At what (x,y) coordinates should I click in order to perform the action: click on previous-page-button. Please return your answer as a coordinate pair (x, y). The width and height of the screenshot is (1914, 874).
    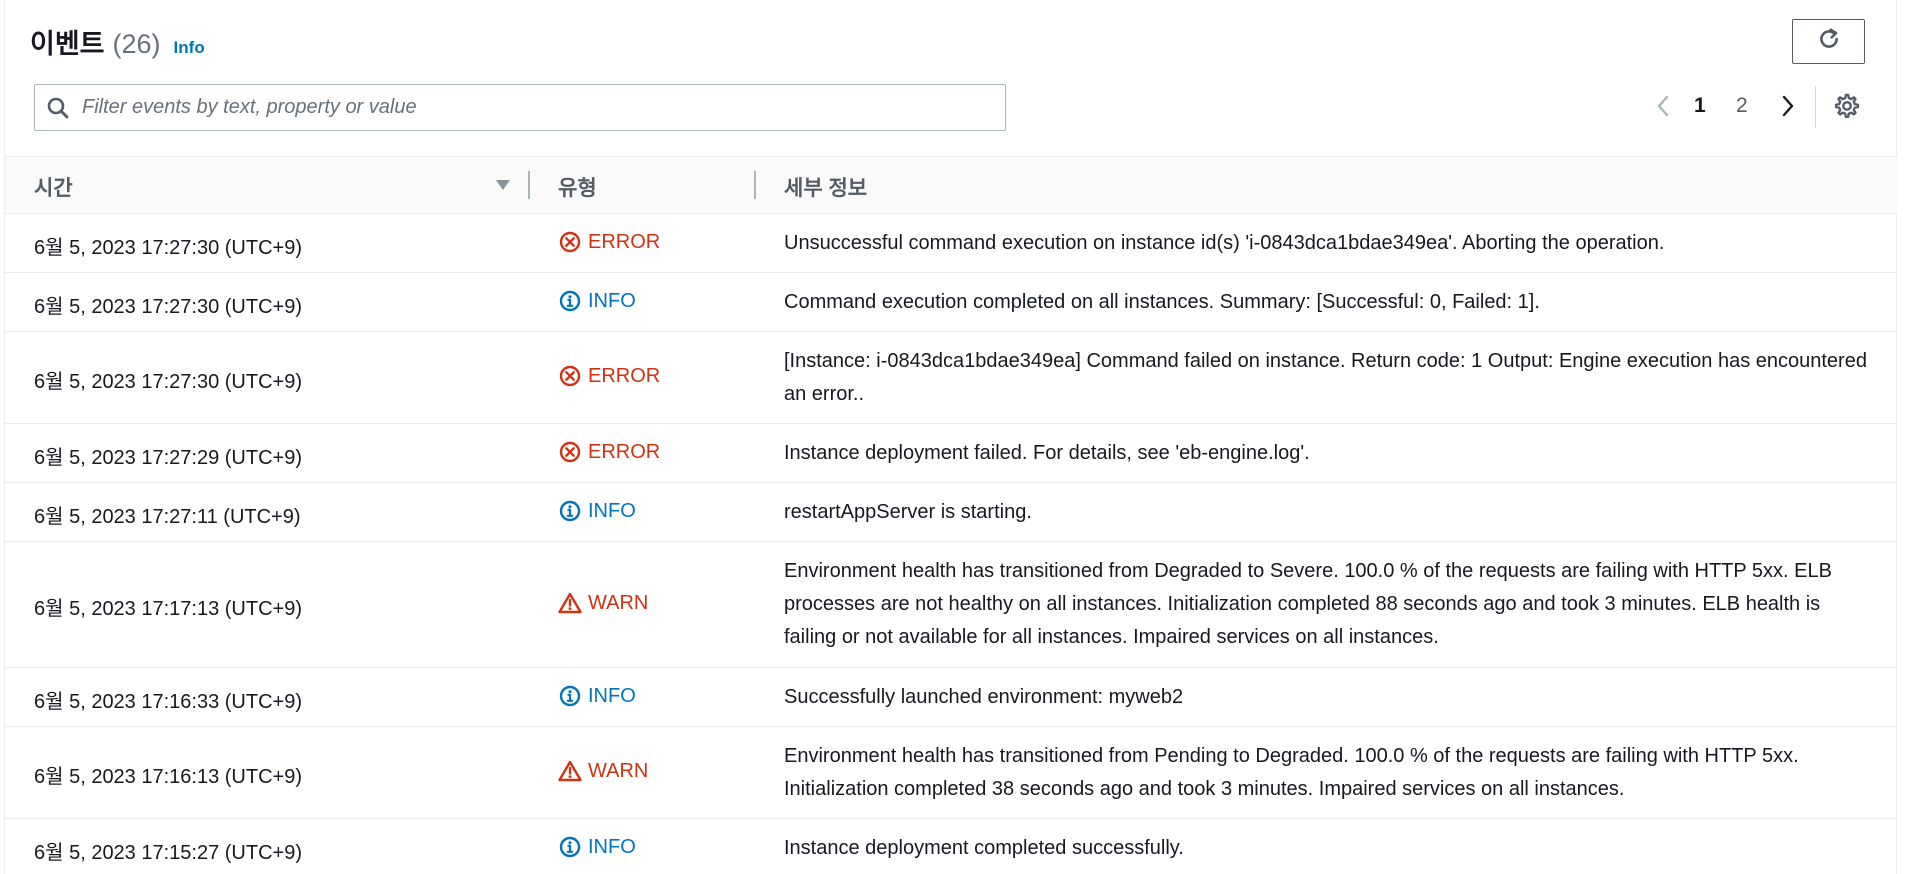
    Looking at the image, I should click on (1663, 108).